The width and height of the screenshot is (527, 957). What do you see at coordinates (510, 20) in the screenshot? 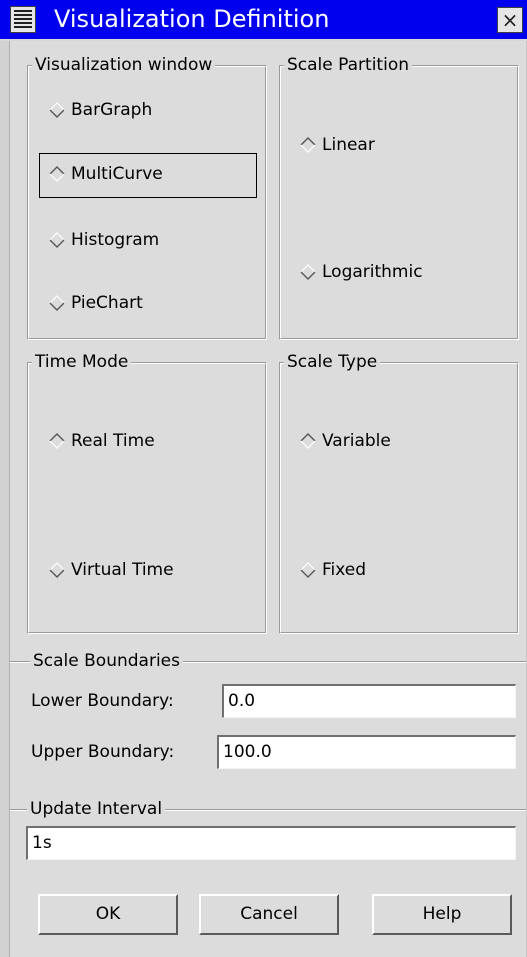
I see `close-icon: ×` at bounding box center [510, 20].